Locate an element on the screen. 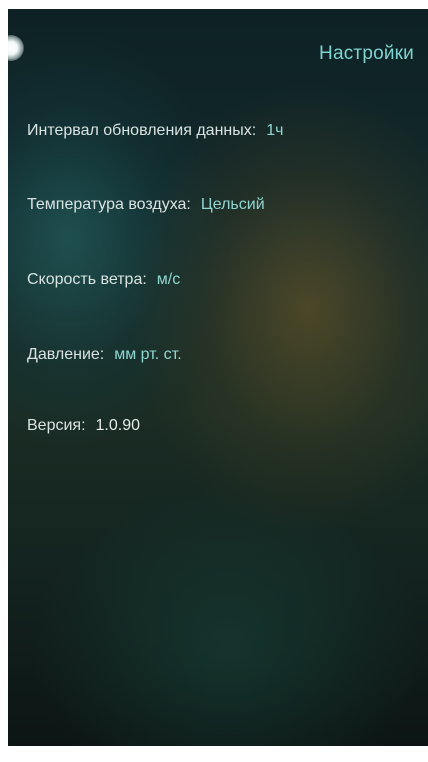 The width and height of the screenshot is (428, 762). setting-pressure-unit: Давление: мм рт. ст. is located at coordinates (104, 355).